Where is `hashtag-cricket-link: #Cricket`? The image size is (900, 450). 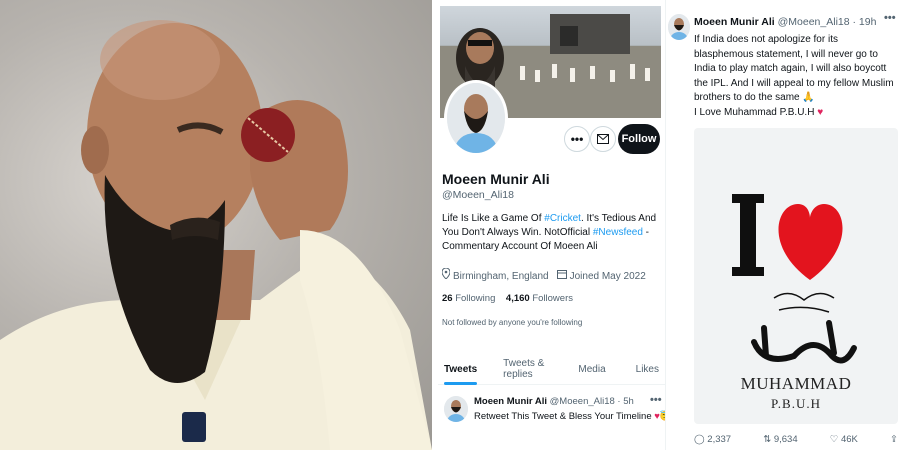
hashtag-cricket-link: #Cricket is located at coordinates (562, 218).